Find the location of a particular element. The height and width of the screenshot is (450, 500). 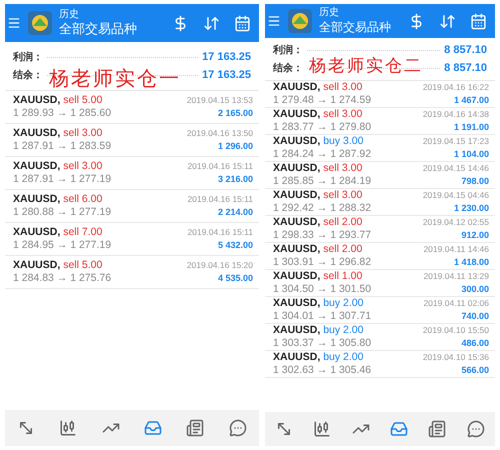

trade-prices: 1 279.48 → 1 274.59 is located at coordinates (322, 100).